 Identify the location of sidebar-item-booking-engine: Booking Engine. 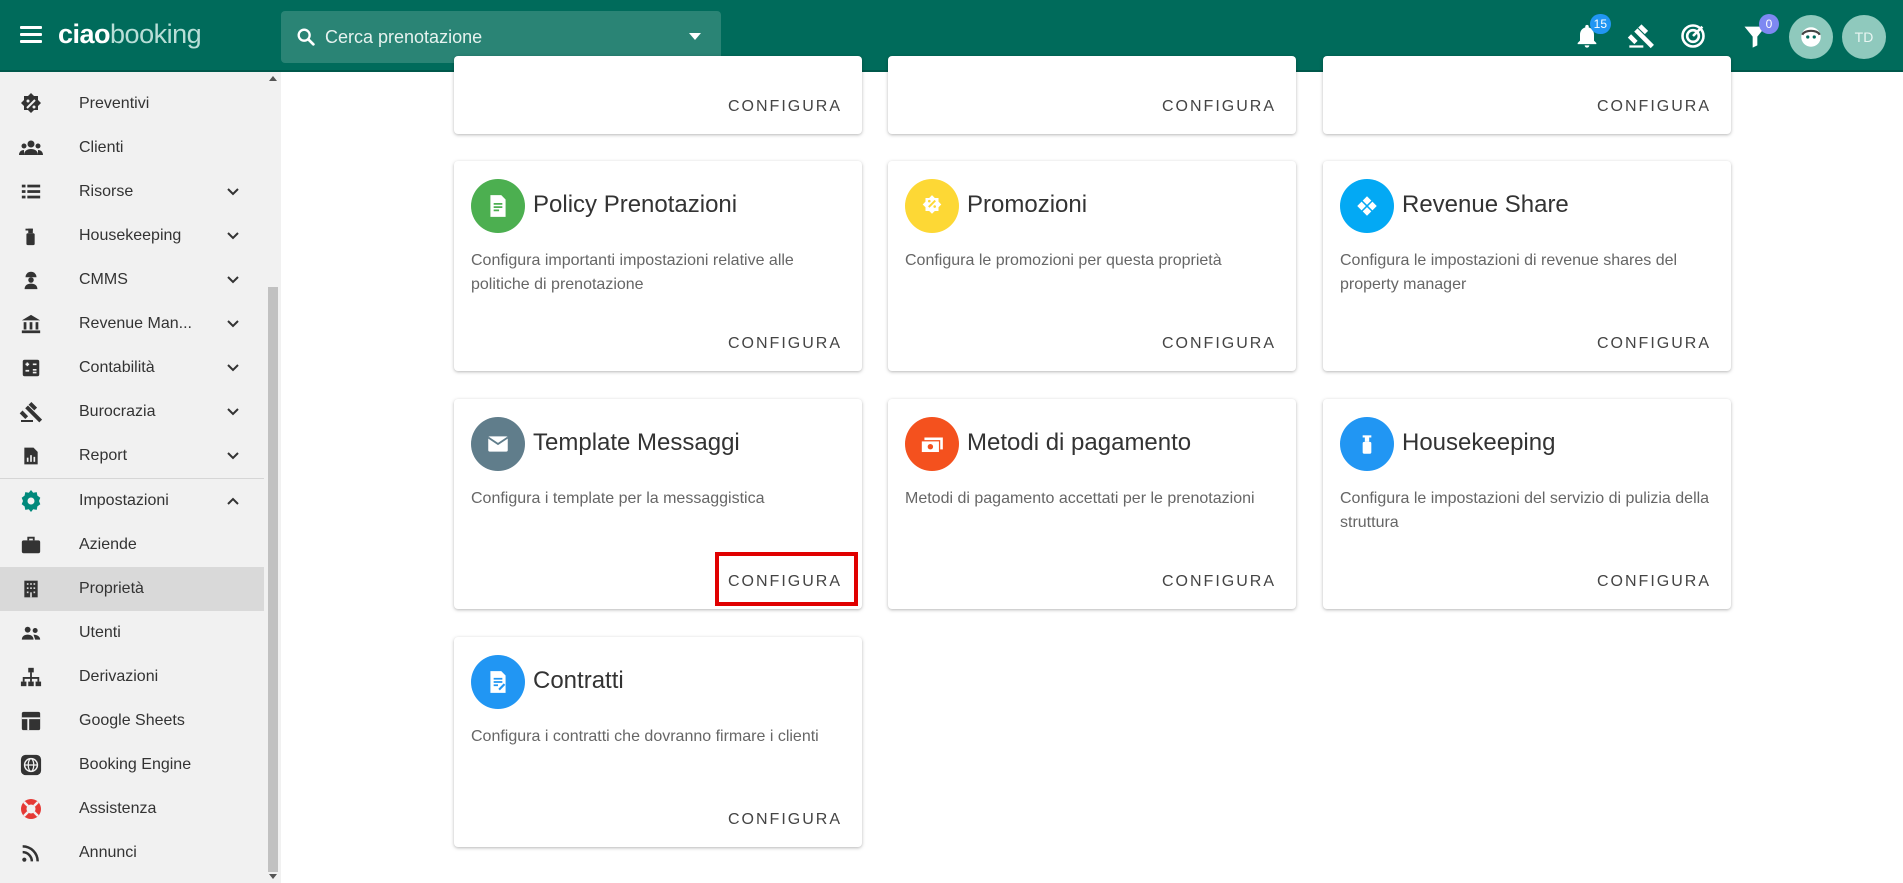
(132, 765).